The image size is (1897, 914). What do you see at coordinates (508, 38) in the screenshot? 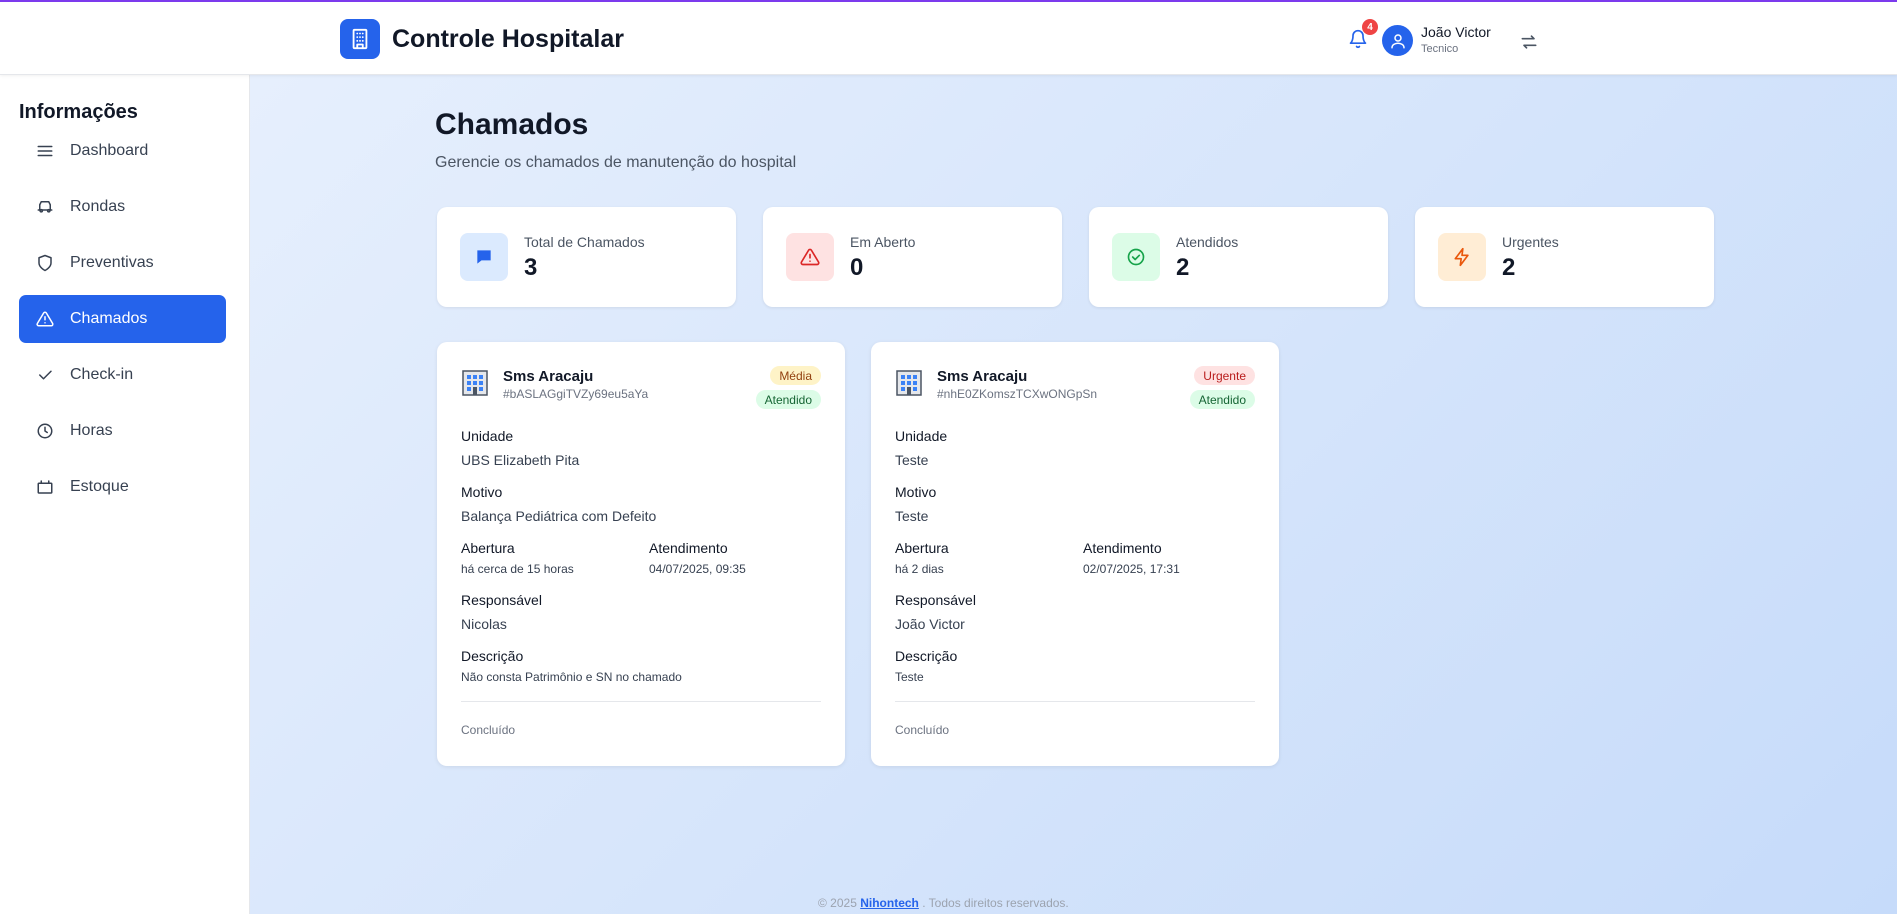
I see `app-title: Controle Hospitalar` at bounding box center [508, 38].